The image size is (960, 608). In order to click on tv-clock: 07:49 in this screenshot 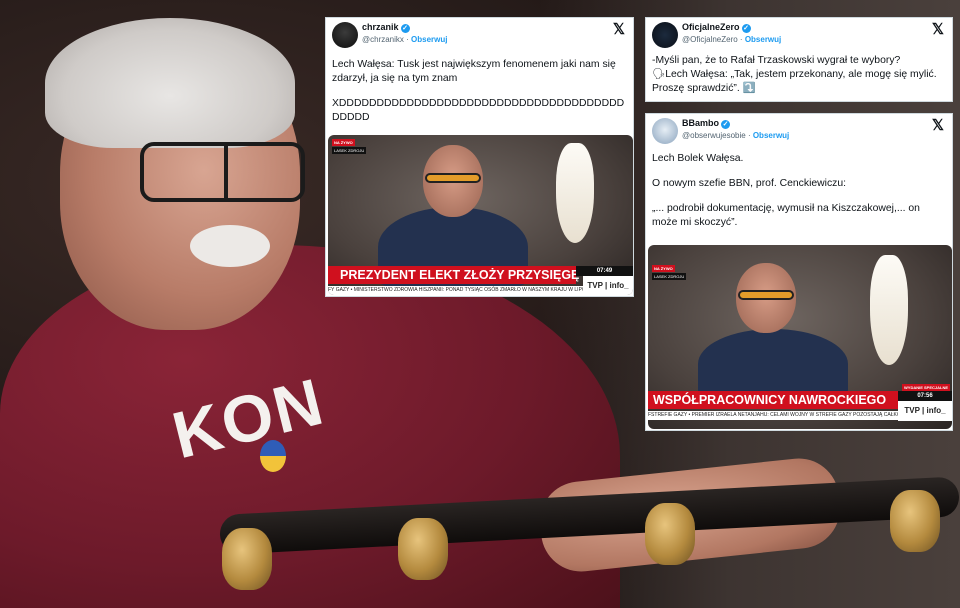, I will do `click(604, 271)`.